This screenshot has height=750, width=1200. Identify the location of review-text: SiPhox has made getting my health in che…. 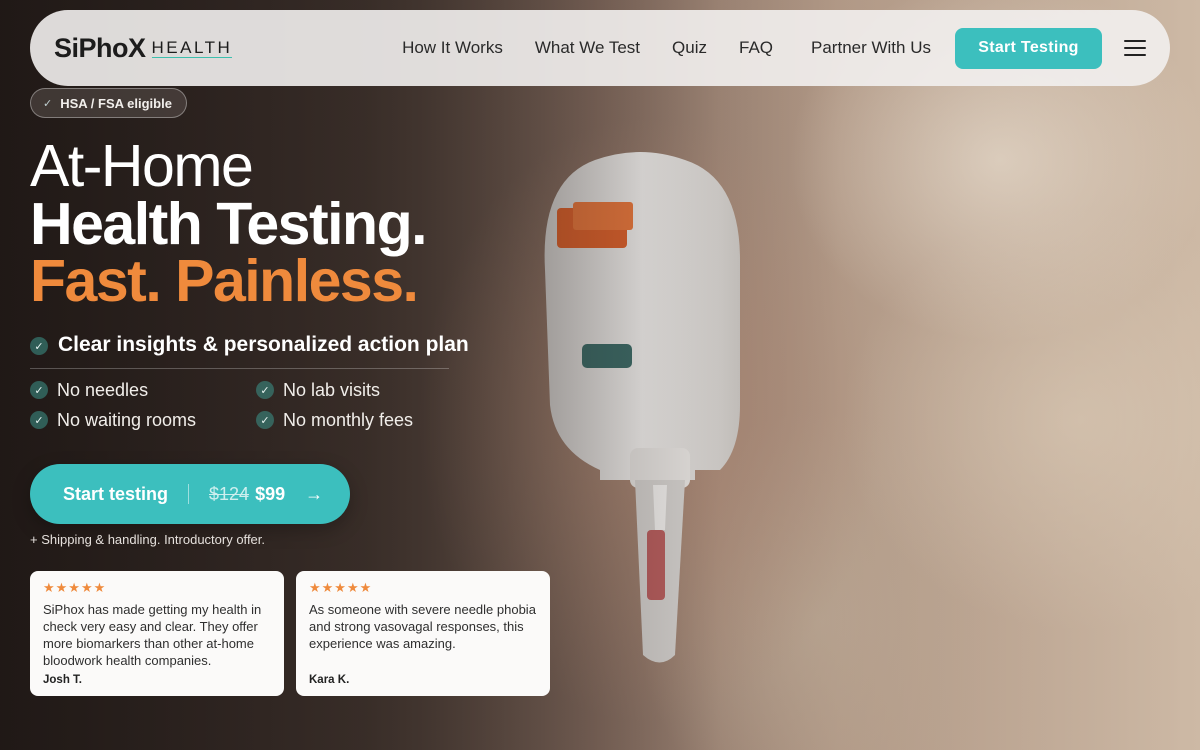
(152, 635).